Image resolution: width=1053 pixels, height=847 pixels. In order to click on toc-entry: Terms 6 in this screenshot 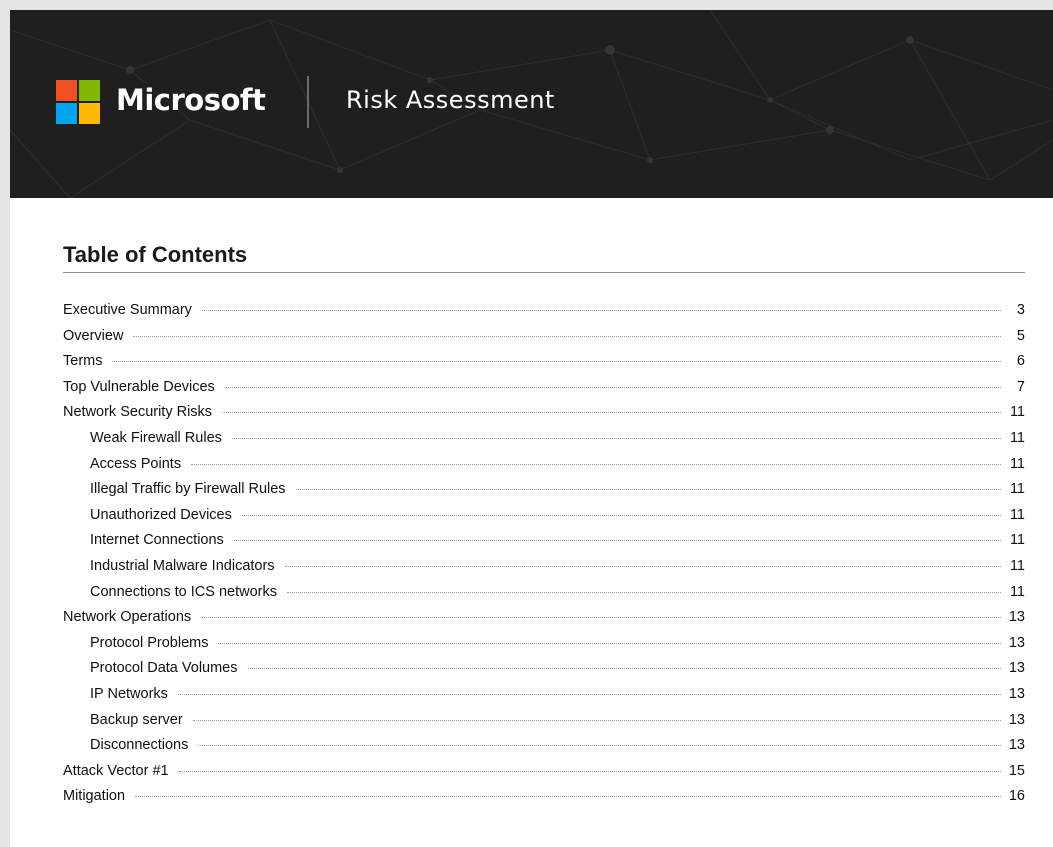, I will do `click(544, 366)`.